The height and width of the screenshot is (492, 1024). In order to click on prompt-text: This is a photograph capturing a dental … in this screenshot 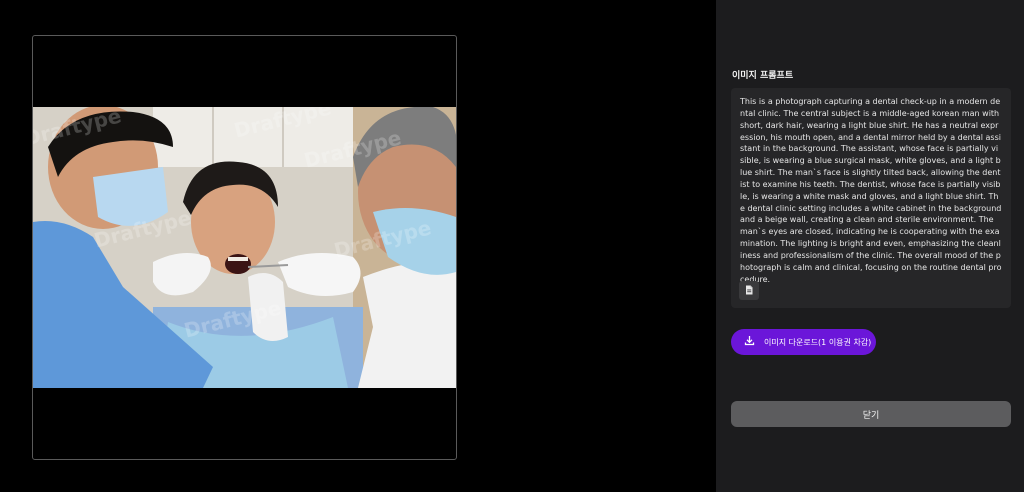, I will do `click(871, 190)`.